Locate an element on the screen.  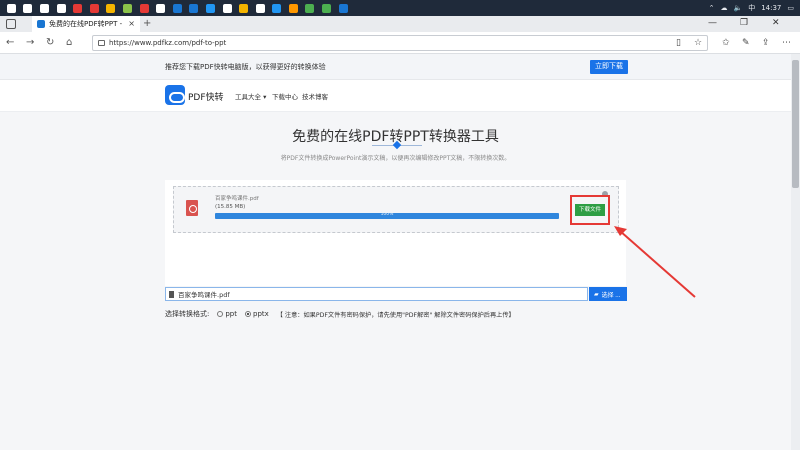
notes-icon: ✎ is located at coordinates (746, 43).